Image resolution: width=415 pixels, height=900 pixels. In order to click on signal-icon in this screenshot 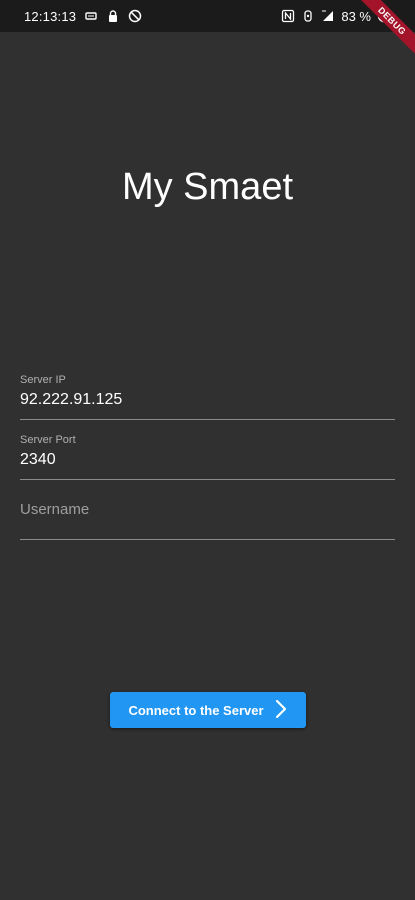, I will do `click(328, 16)`.